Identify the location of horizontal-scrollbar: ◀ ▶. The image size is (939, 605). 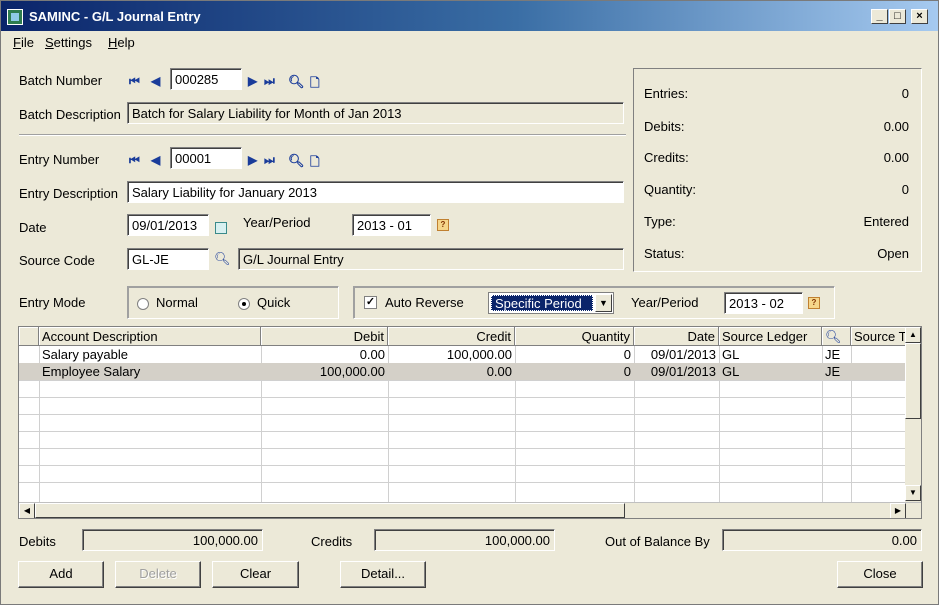
(470, 510).